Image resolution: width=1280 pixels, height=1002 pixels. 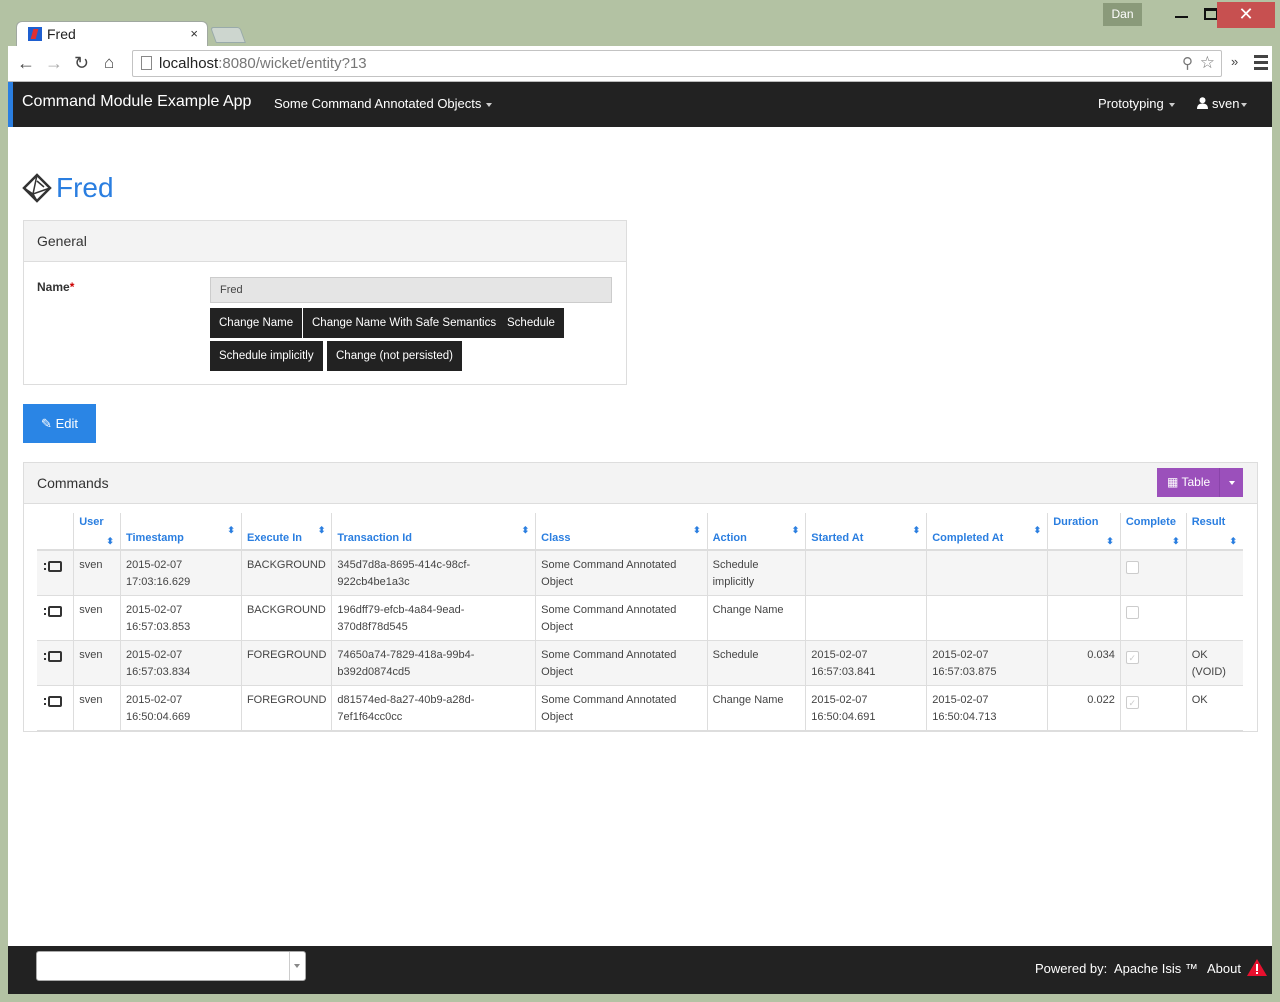 I want to click on forward-icon: →, so click(x=54, y=63).